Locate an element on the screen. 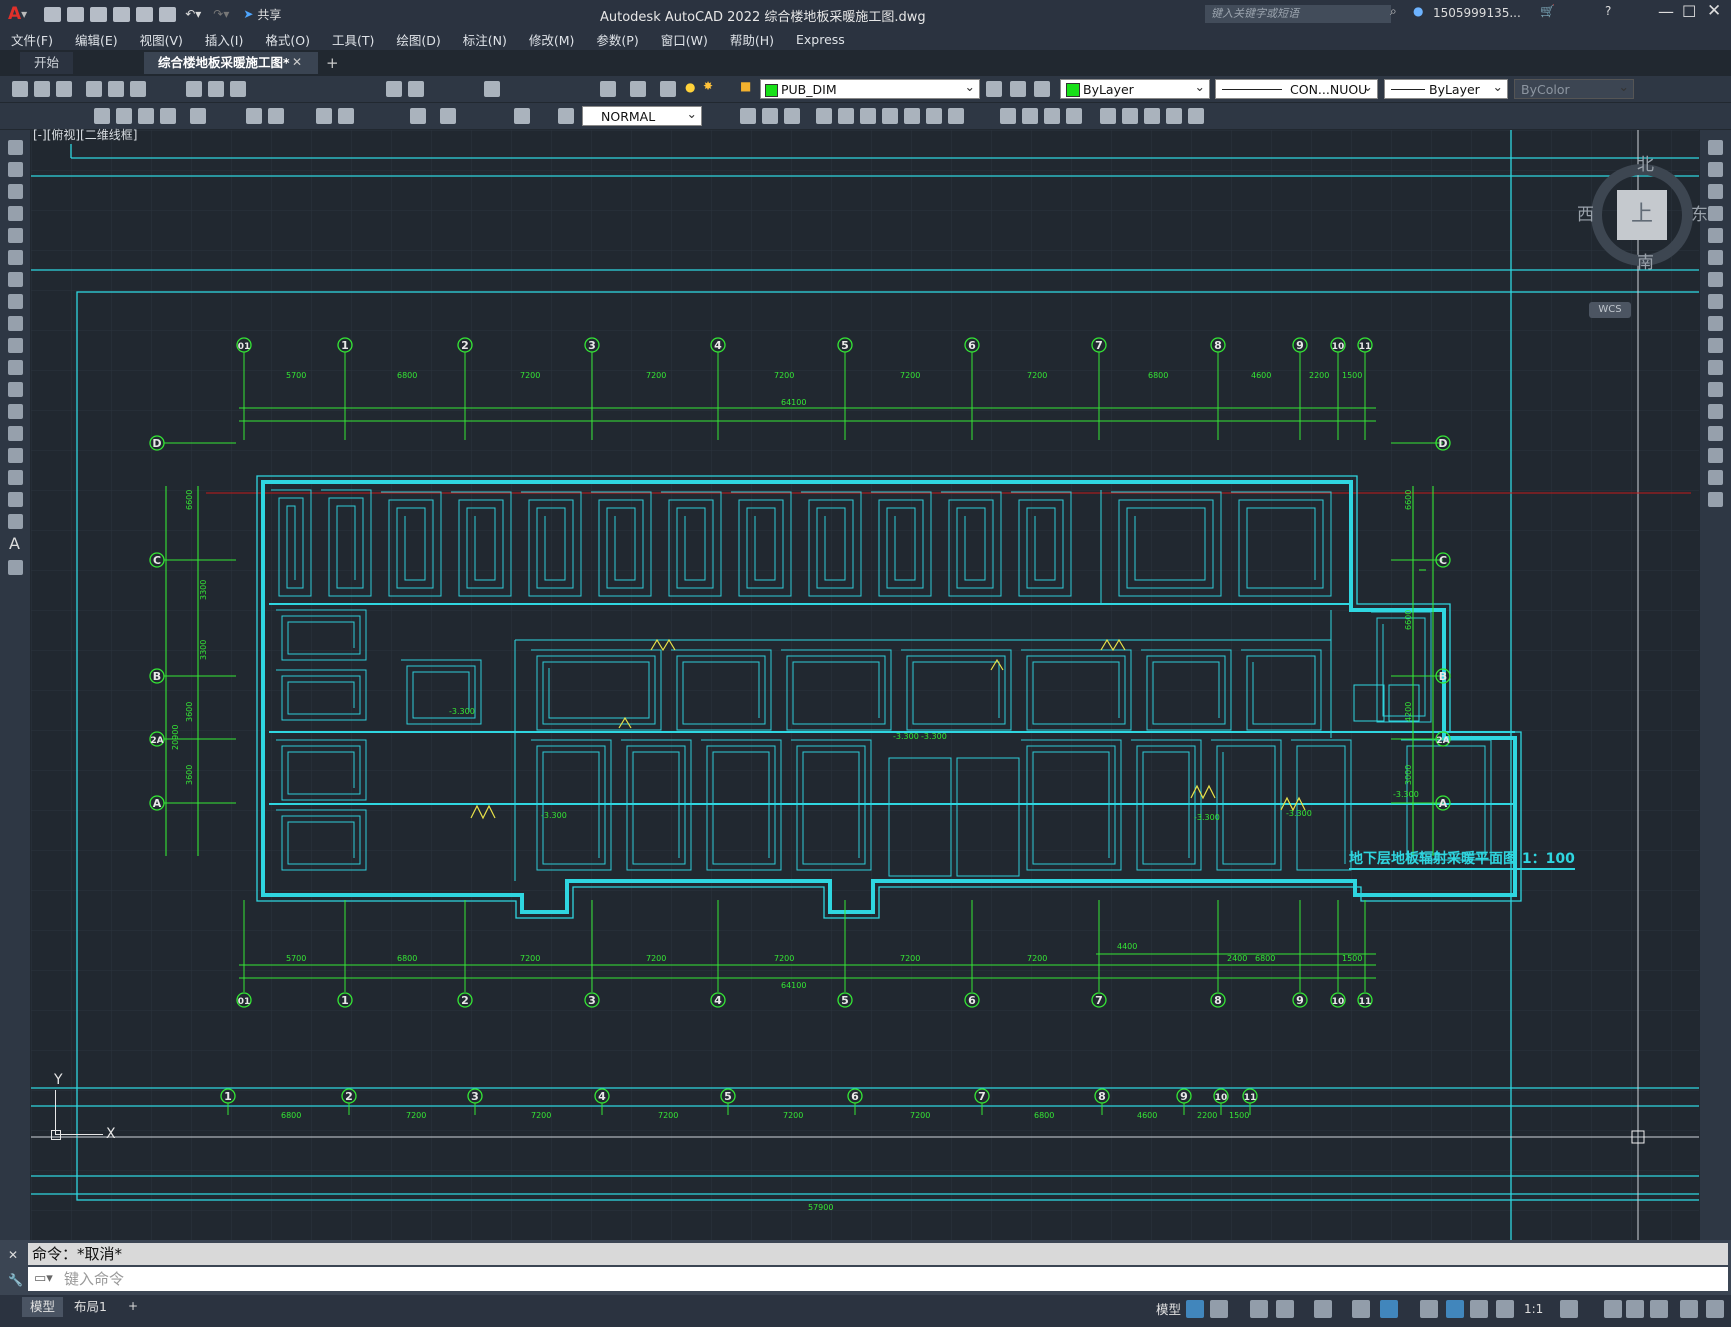 The image size is (1731, 1327). plot-icon is located at coordinates (168, 14).